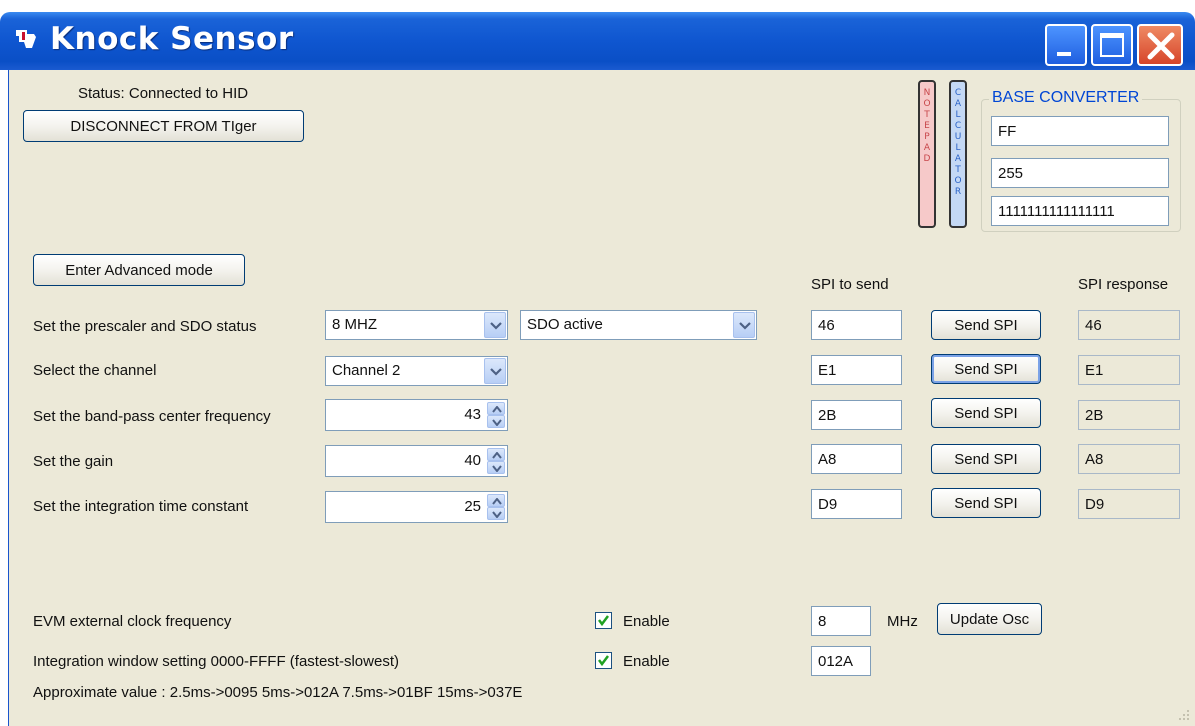 The image size is (1195, 726). Describe the element at coordinates (141, 506) in the screenshot. I see `row-label-integration-time: Set the integration time constant` at that location.